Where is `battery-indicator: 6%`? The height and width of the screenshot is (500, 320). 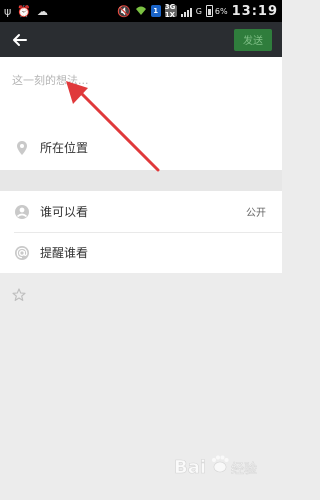
battery-indicator: 6% is located at coordinates (216, 11).